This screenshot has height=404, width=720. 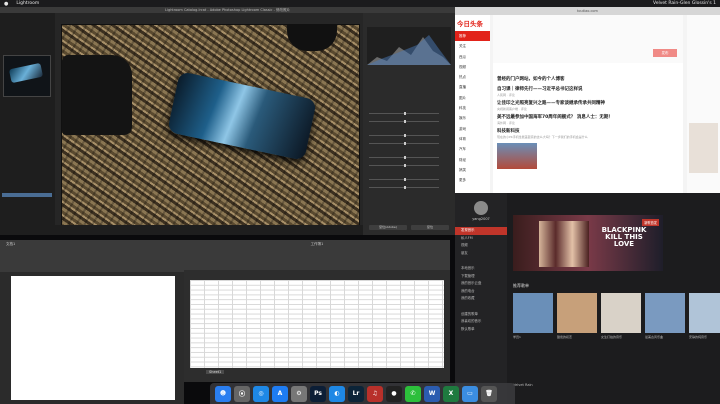 I want to click on previous-button: 复位(Adobe), so click(x=388, y=227).